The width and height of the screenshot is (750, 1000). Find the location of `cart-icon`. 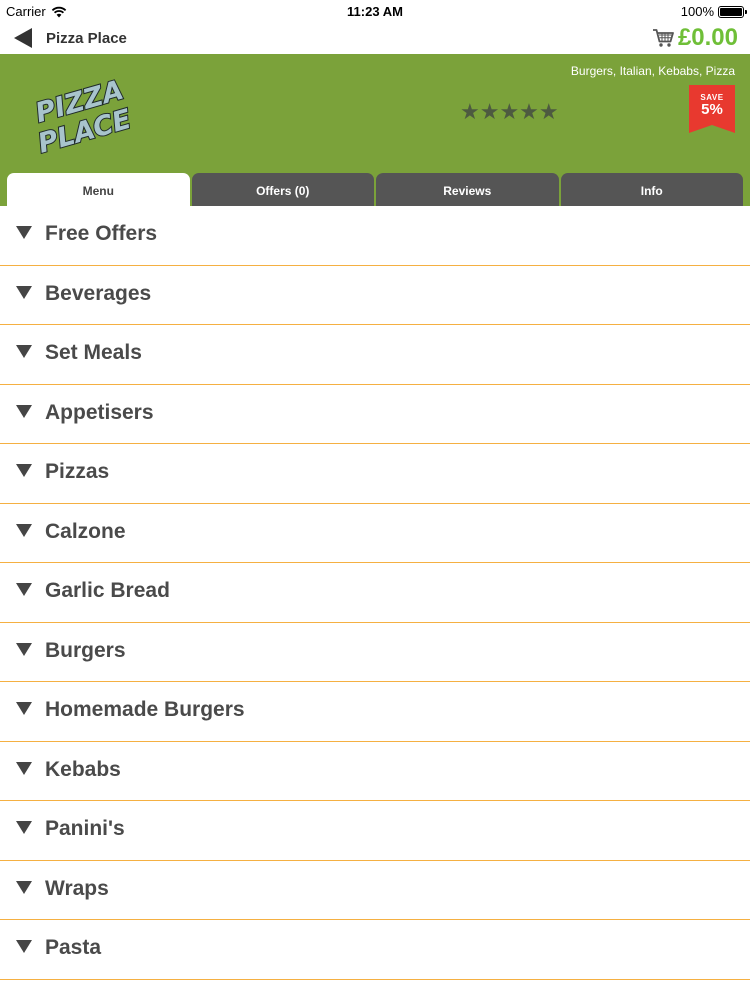

cart-icon is located at coordinates (663, 38).